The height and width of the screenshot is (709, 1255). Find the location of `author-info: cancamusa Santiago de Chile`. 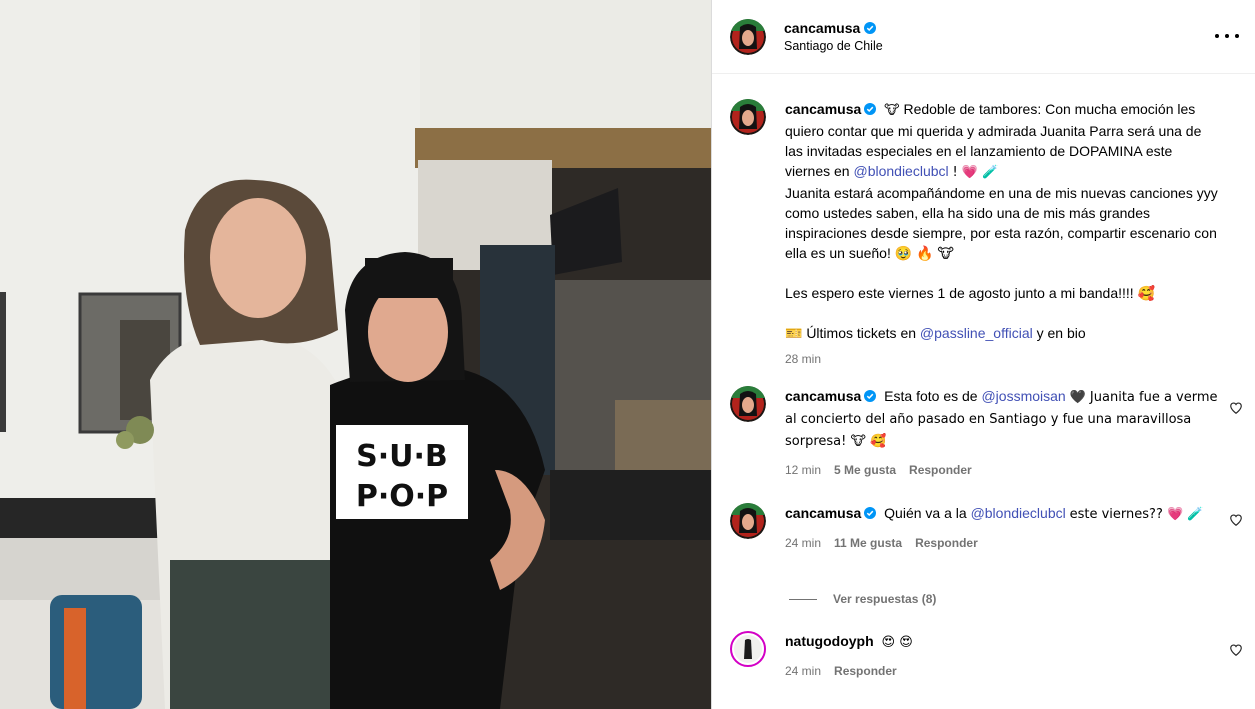

author-info: cancamusa Santiago de Chile is located at coordinates (833, 36).